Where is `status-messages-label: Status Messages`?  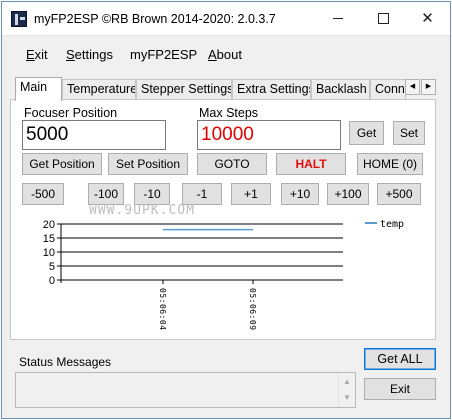
status-messages-label: Status Messages is located at coordinates (65, 362).